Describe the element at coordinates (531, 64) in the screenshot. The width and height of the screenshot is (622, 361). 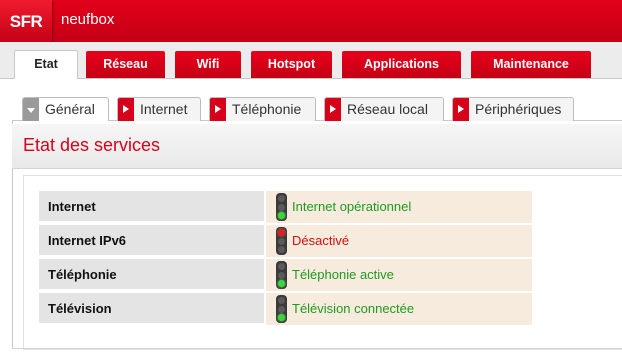
I see `nav-tab-maintenance: Maintenance` at that location.